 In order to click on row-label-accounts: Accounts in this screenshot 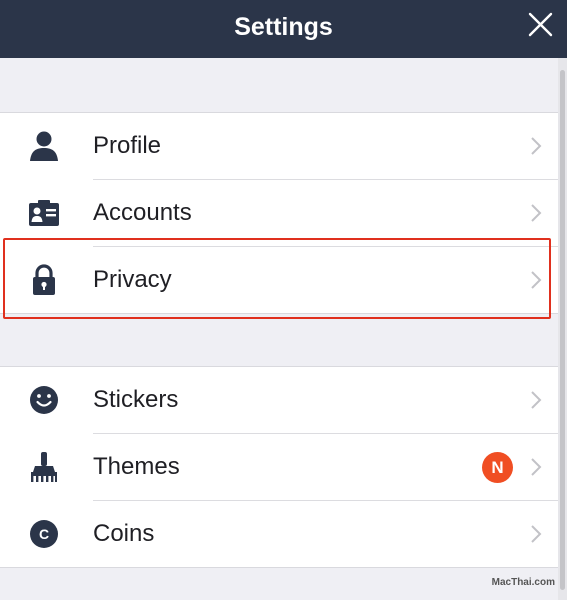, I will do `click(142, 212)`.